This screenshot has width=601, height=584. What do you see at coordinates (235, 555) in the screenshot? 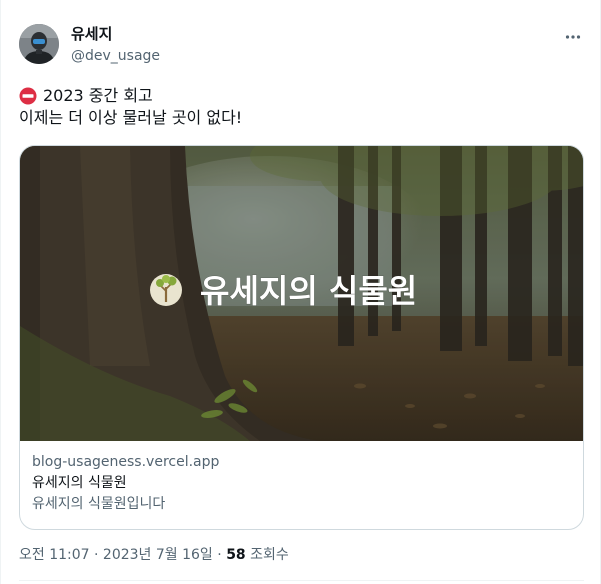
I see `views-count: 58` at bounding box center [235, 555].